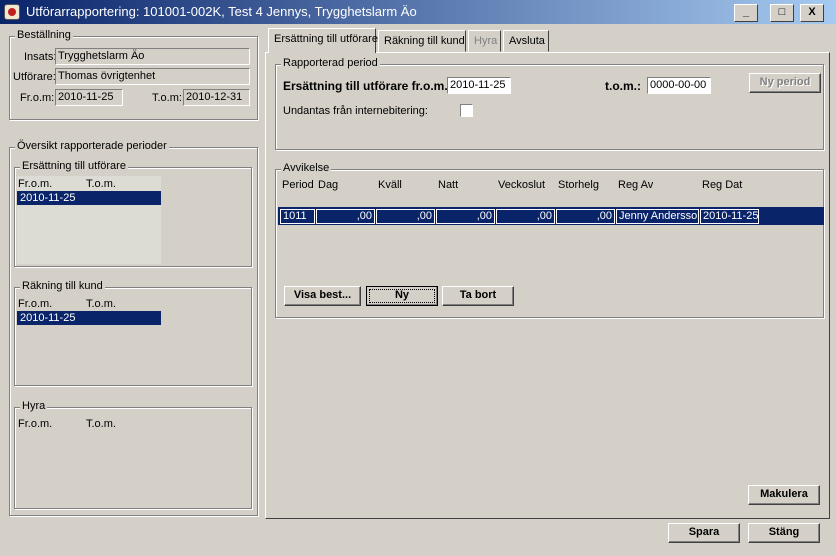 Image resolution: width=836 pixels, height=556 pixels. What do you see at coordinates (306, 168) in the screenshot?
I see `avvikelse-legend: Avvikelse` at bounding box center [306, 168].